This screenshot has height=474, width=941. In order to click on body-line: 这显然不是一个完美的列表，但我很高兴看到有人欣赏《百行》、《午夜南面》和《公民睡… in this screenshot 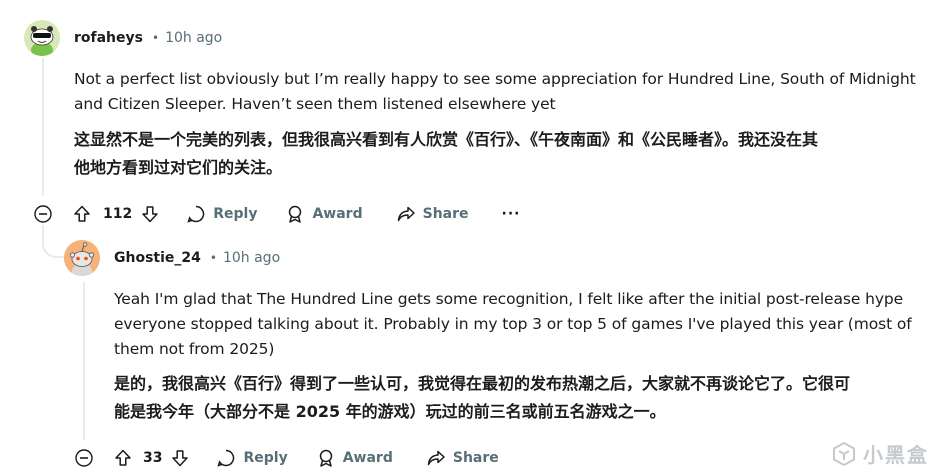, I will do `click(446, 139)`.